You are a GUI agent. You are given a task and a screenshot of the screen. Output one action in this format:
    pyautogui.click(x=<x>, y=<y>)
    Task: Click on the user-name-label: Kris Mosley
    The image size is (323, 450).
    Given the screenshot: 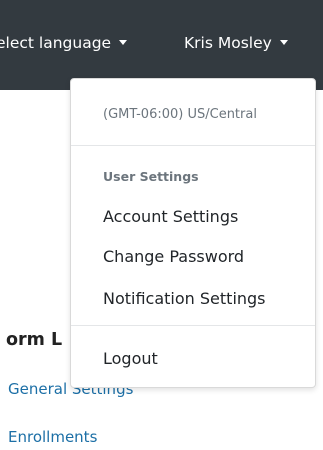 What is the action you would take?
    pyautogui.click(x=228, y=43)
    